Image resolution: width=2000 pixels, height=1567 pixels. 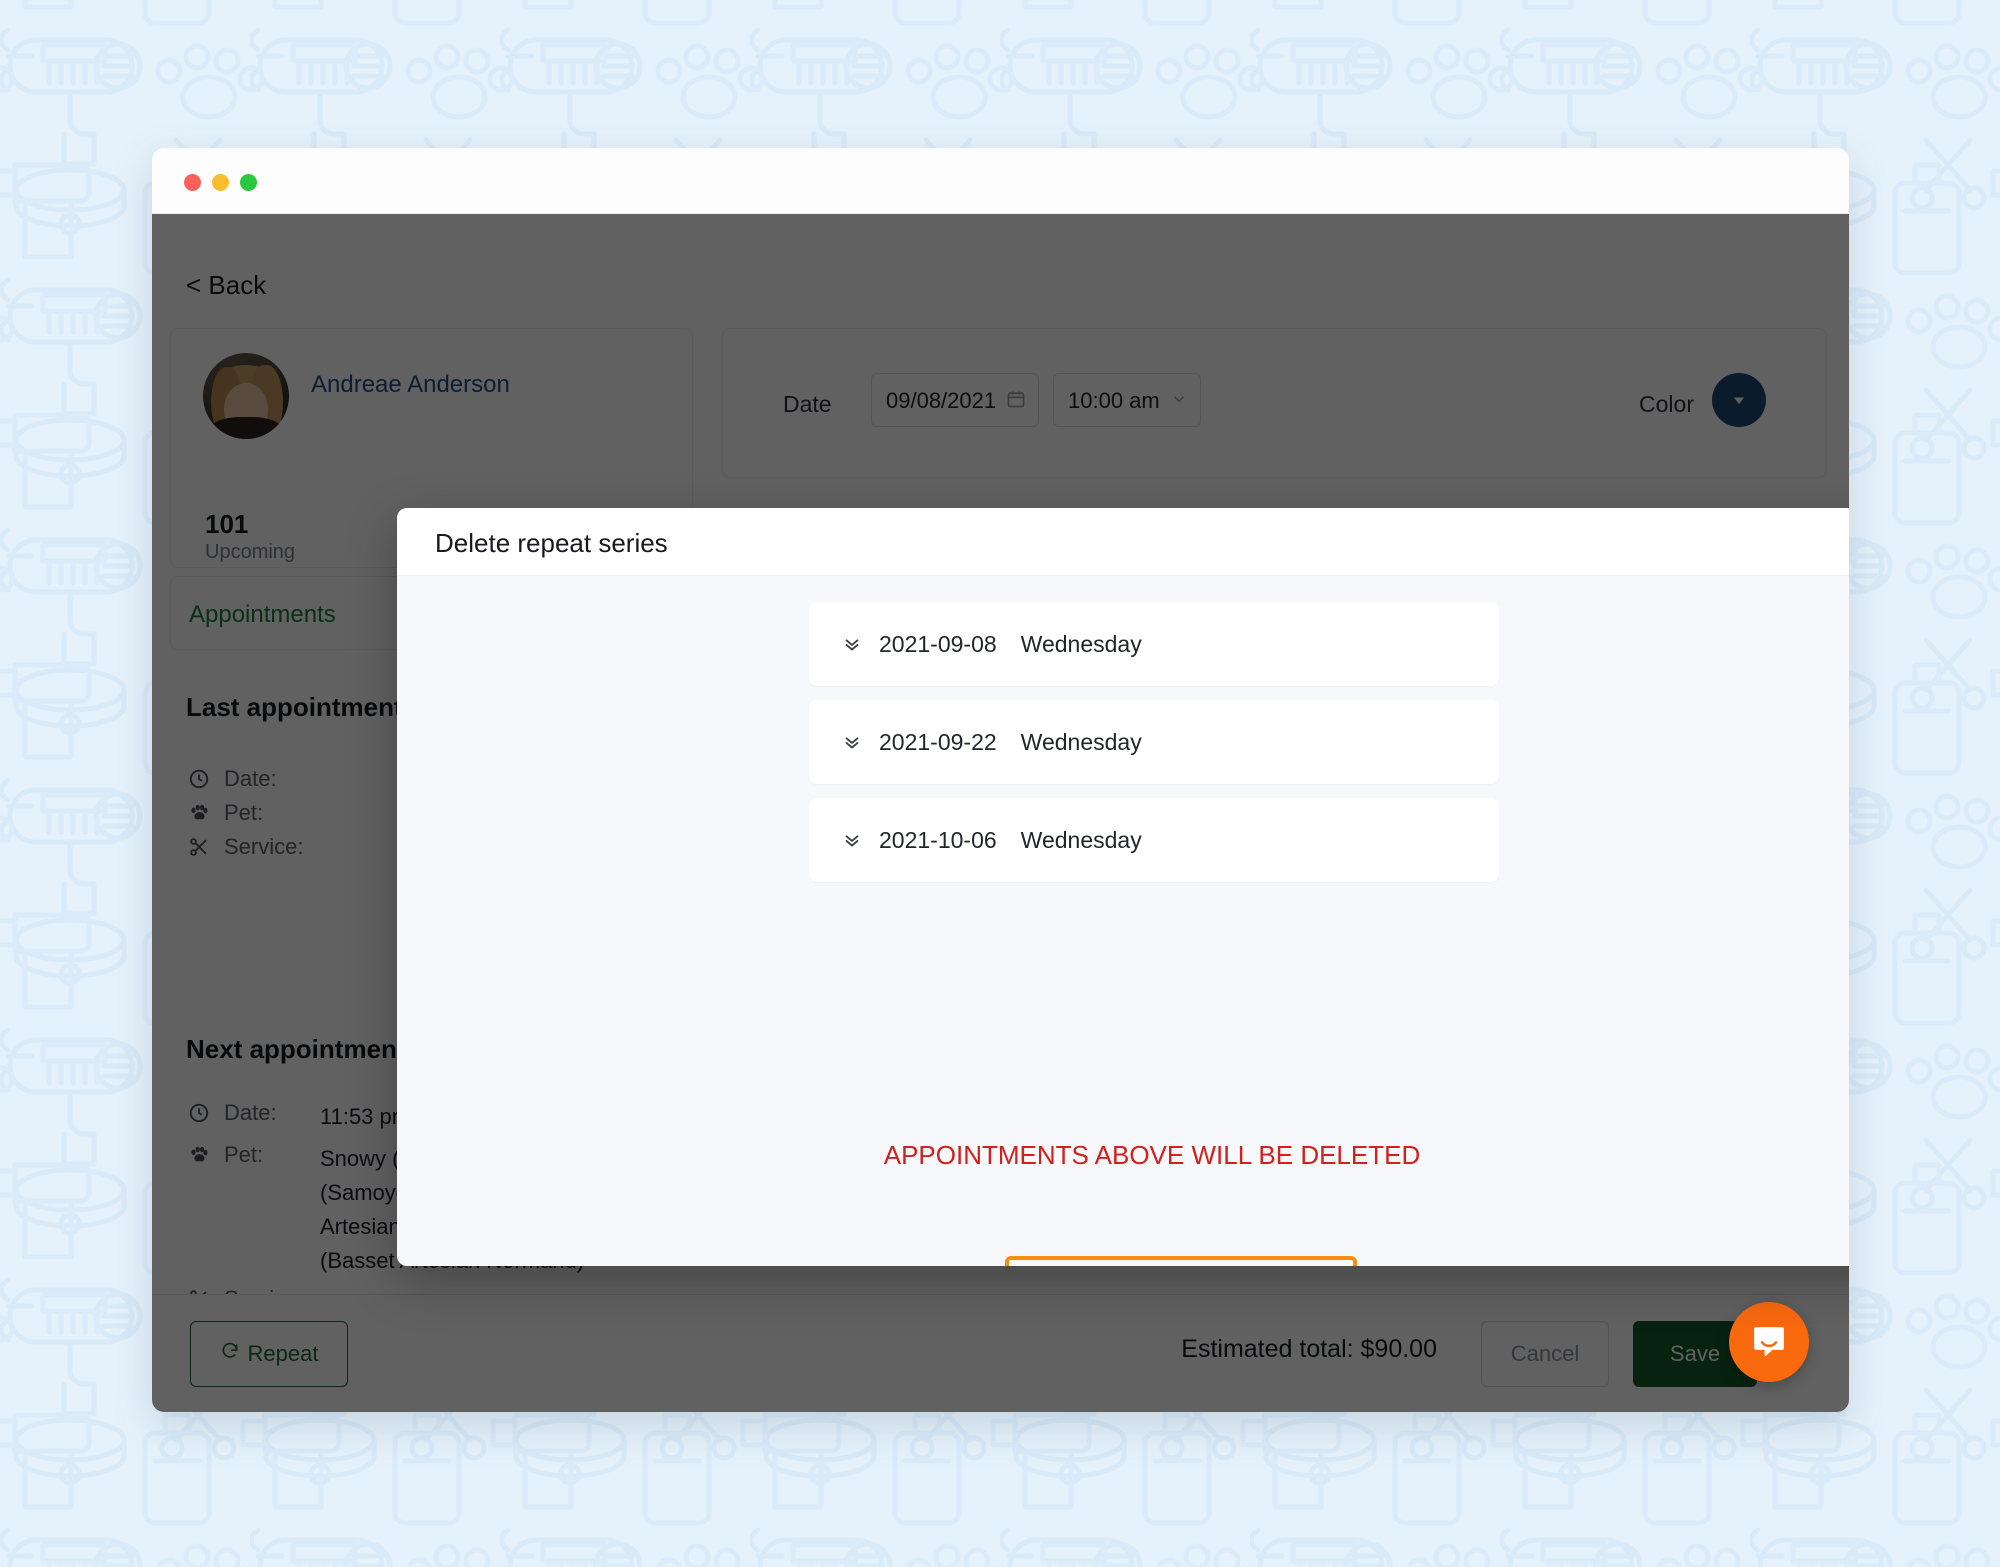 I want to click on next-appointment-title: Next appointment, so click(x=296, y=1049).